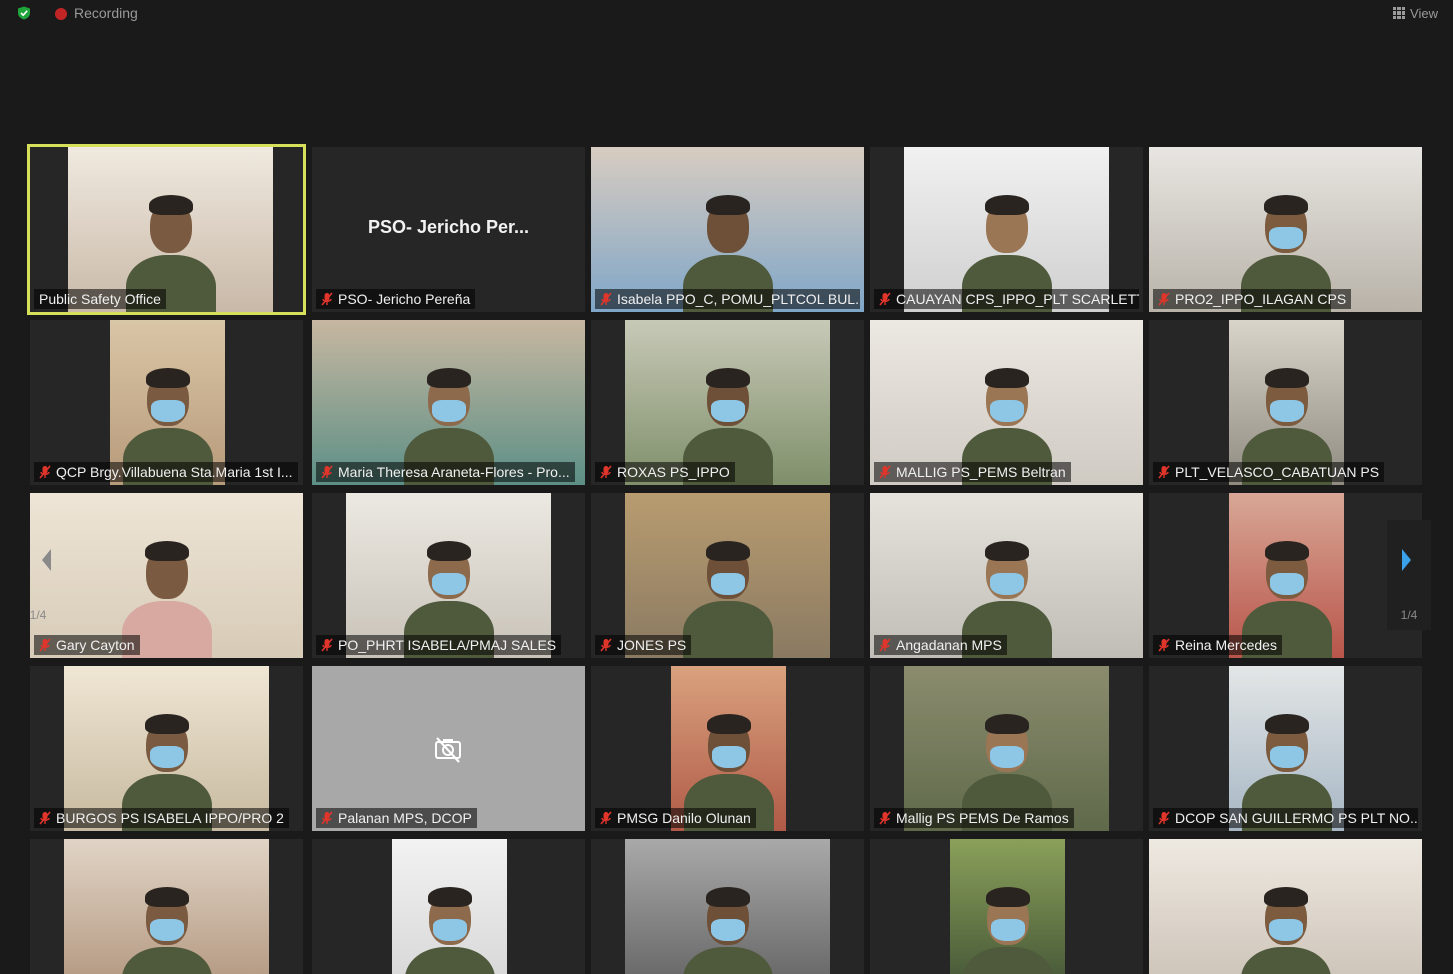  I want to click on next-page-button: 1/4, so click(1409, 575).